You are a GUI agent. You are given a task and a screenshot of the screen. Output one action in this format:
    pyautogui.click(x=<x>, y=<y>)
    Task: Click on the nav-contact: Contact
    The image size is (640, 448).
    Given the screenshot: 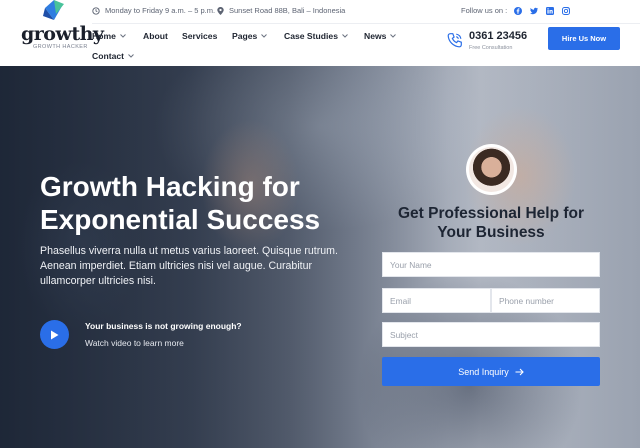 What is the action you would take?
    pyautogui.click(x=113, y=56)
    